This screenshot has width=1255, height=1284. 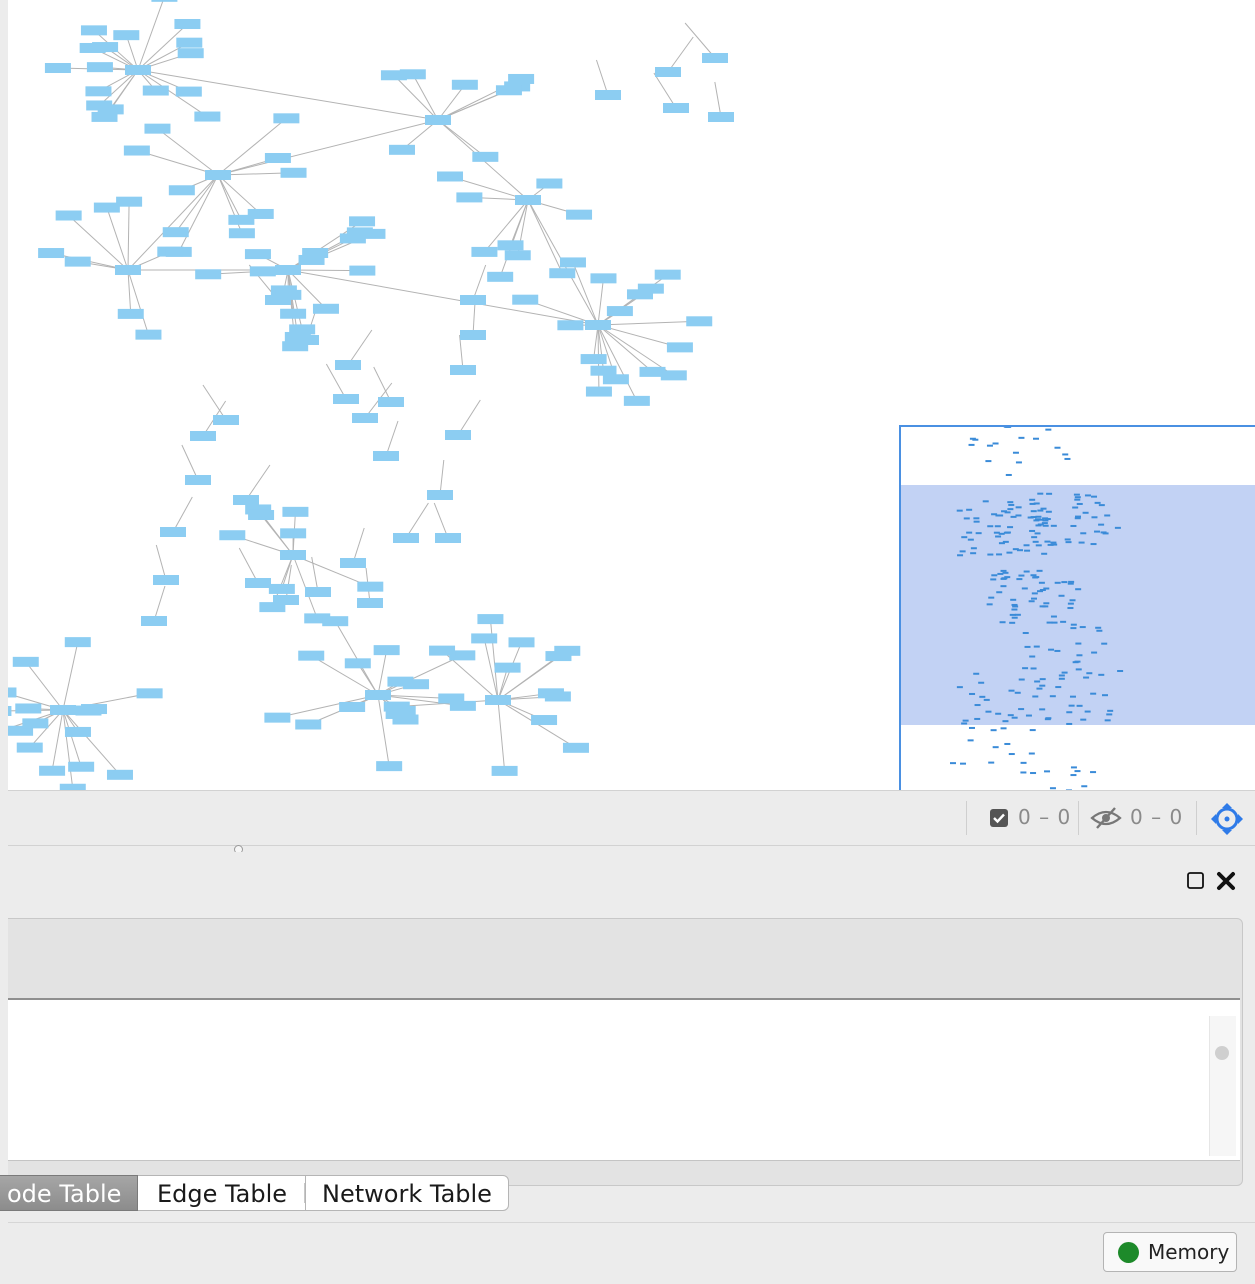 I want to click on scrollbar, so click(x=1222, y=1086).